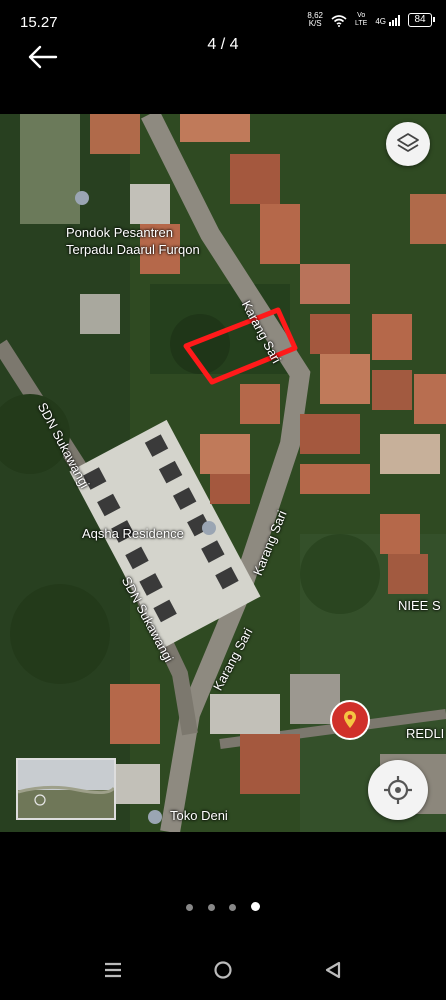 This screenshot has height=1000, width=446. I want to click on back-triangle-icon, so click(333, 970).